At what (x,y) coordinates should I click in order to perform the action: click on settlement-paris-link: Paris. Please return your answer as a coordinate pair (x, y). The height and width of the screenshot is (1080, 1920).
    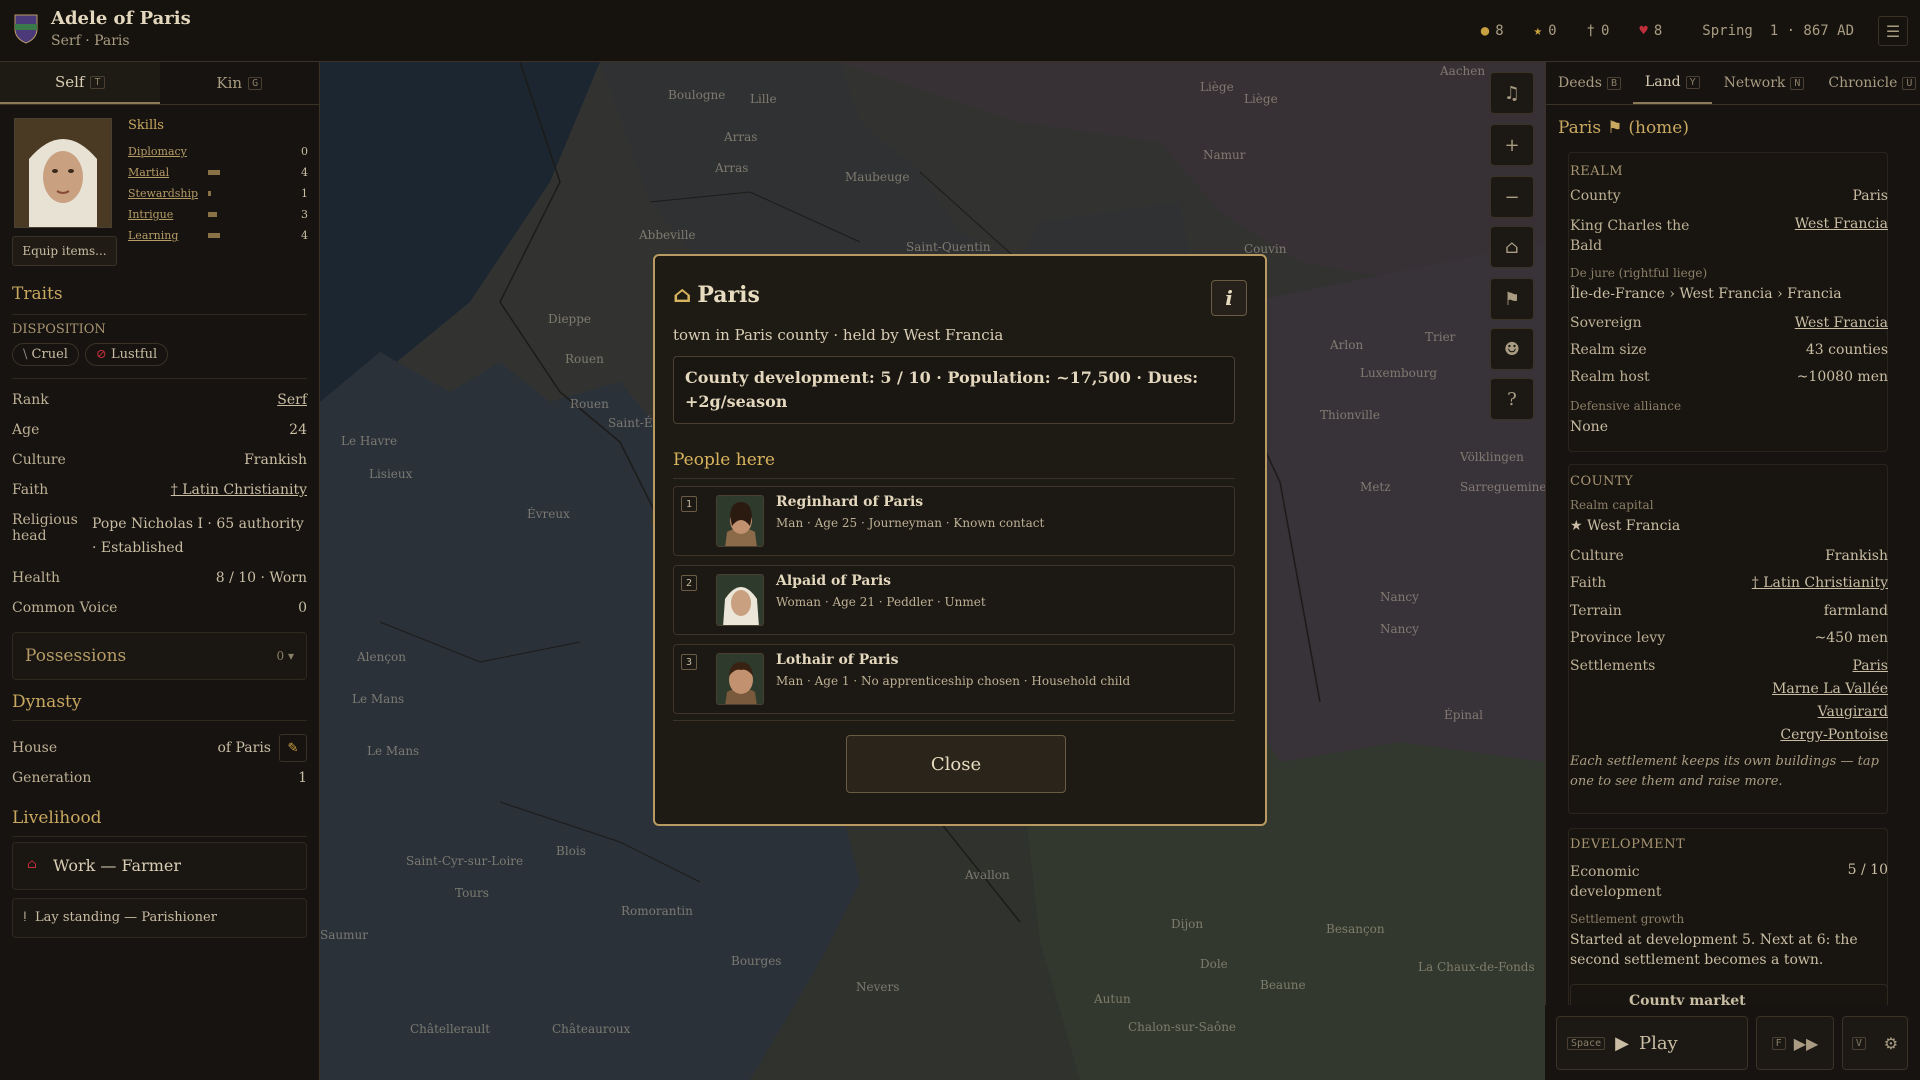
    Looking at the image, I should click on (1871, 666).